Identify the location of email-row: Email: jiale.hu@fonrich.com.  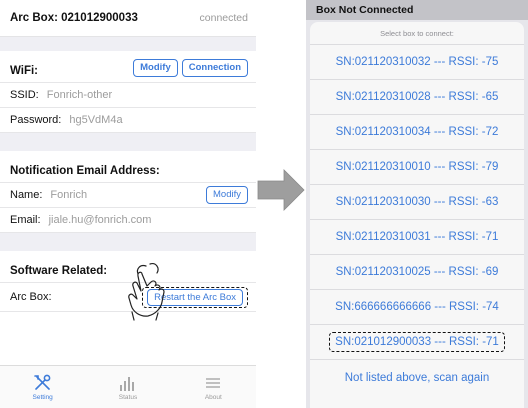
(128, 220).